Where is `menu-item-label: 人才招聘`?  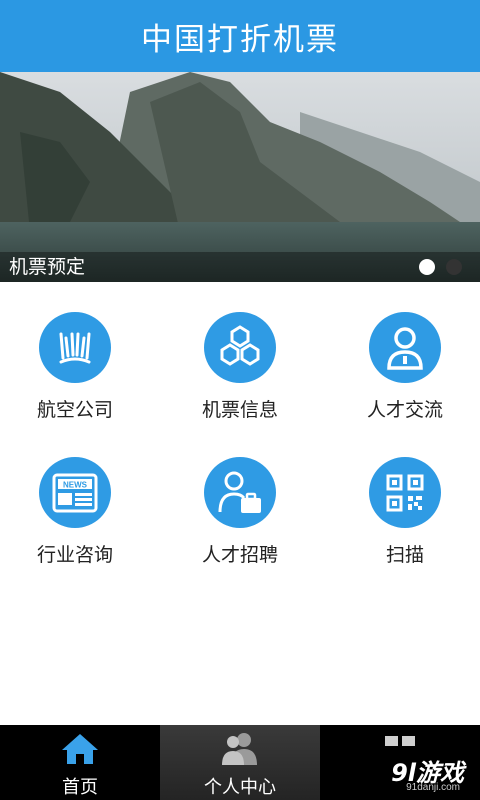 menu-item-label: 人才招聘 is located at coordinates (239, 555).